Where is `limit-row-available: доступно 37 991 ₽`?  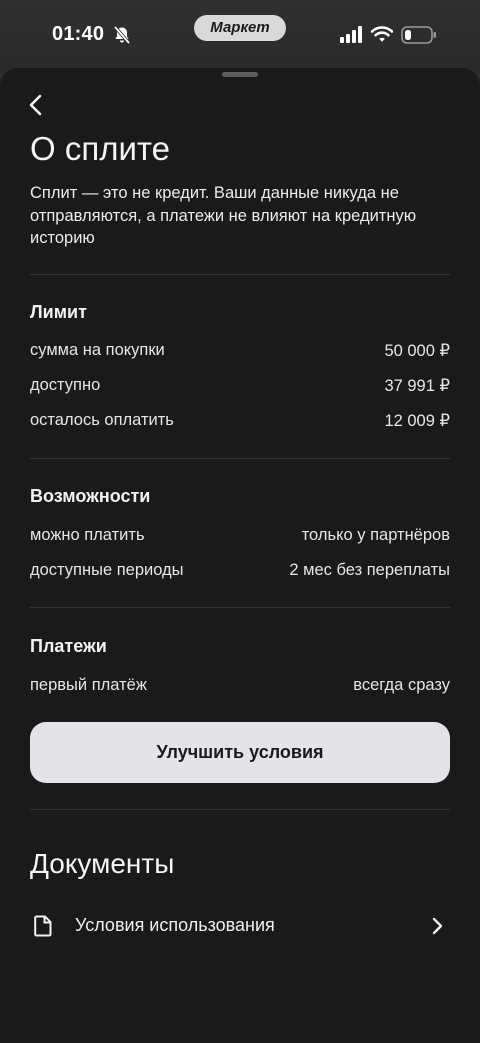 limit-row-available: доступно 37 991 ₽ is located at coordinates (240, 388).